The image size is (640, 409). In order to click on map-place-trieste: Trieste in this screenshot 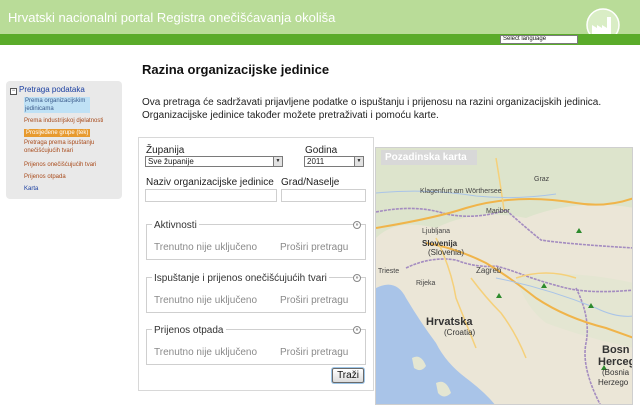, I will do `click(389, 271)`.